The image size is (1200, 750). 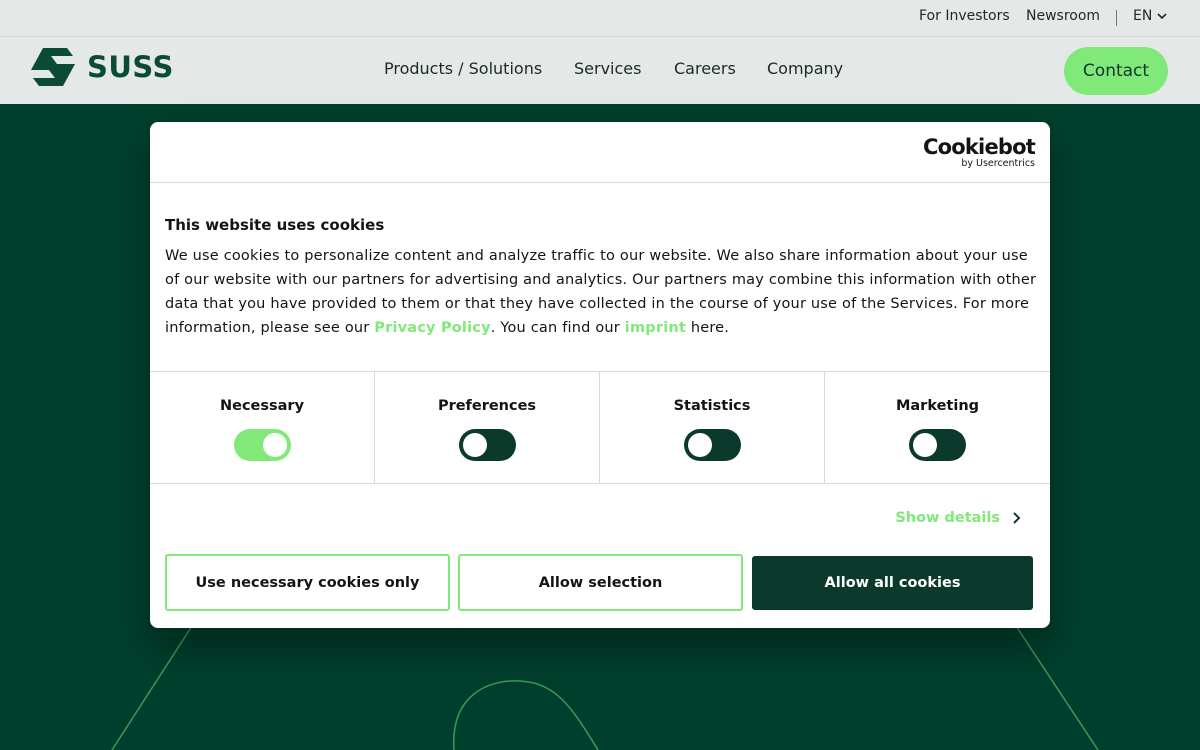 I want to click on language-selector: EN, so click(x=1150, y=16).